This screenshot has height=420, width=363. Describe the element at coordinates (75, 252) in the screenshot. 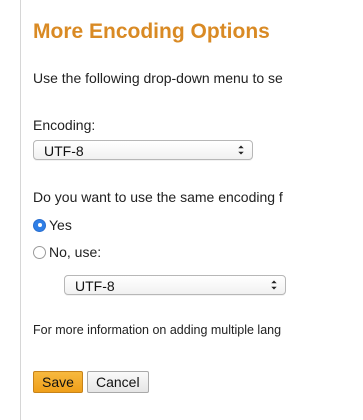

I see `radio-no-label: No, use:` at that location.